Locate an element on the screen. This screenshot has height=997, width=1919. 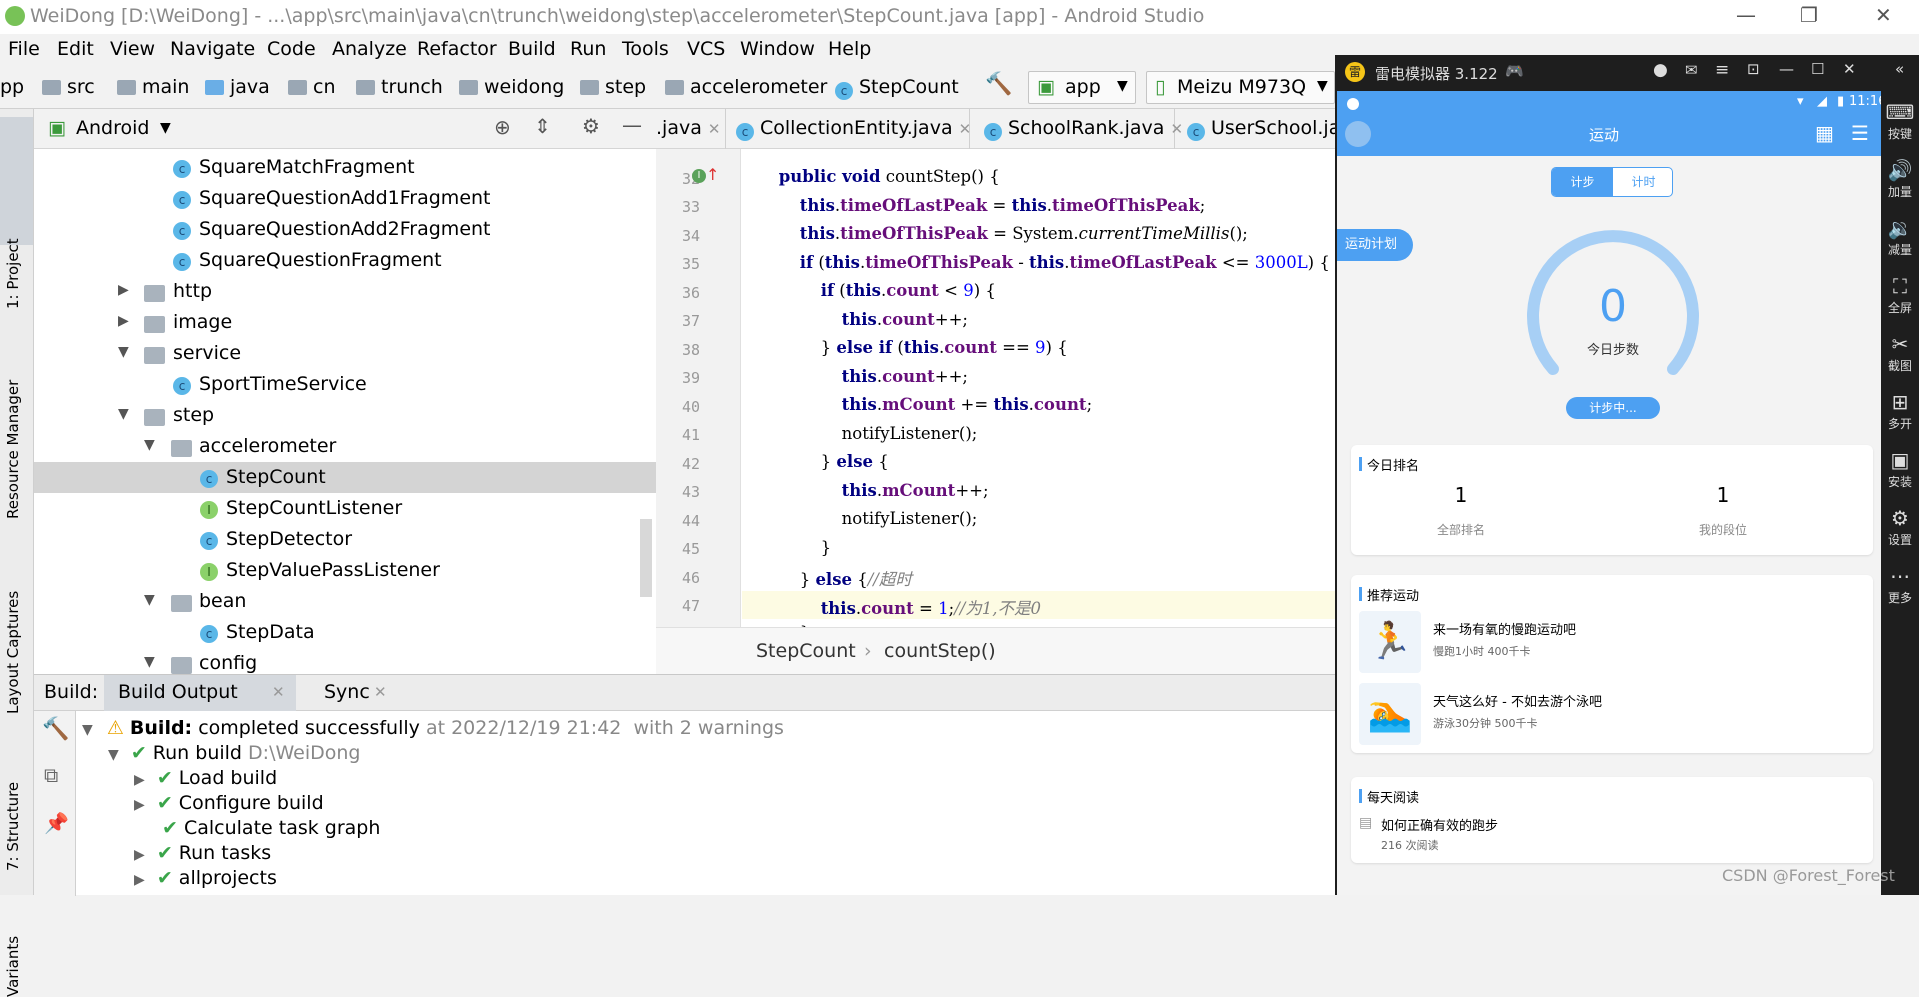
crumb-cn: cn is located at coordinates (312, 87).